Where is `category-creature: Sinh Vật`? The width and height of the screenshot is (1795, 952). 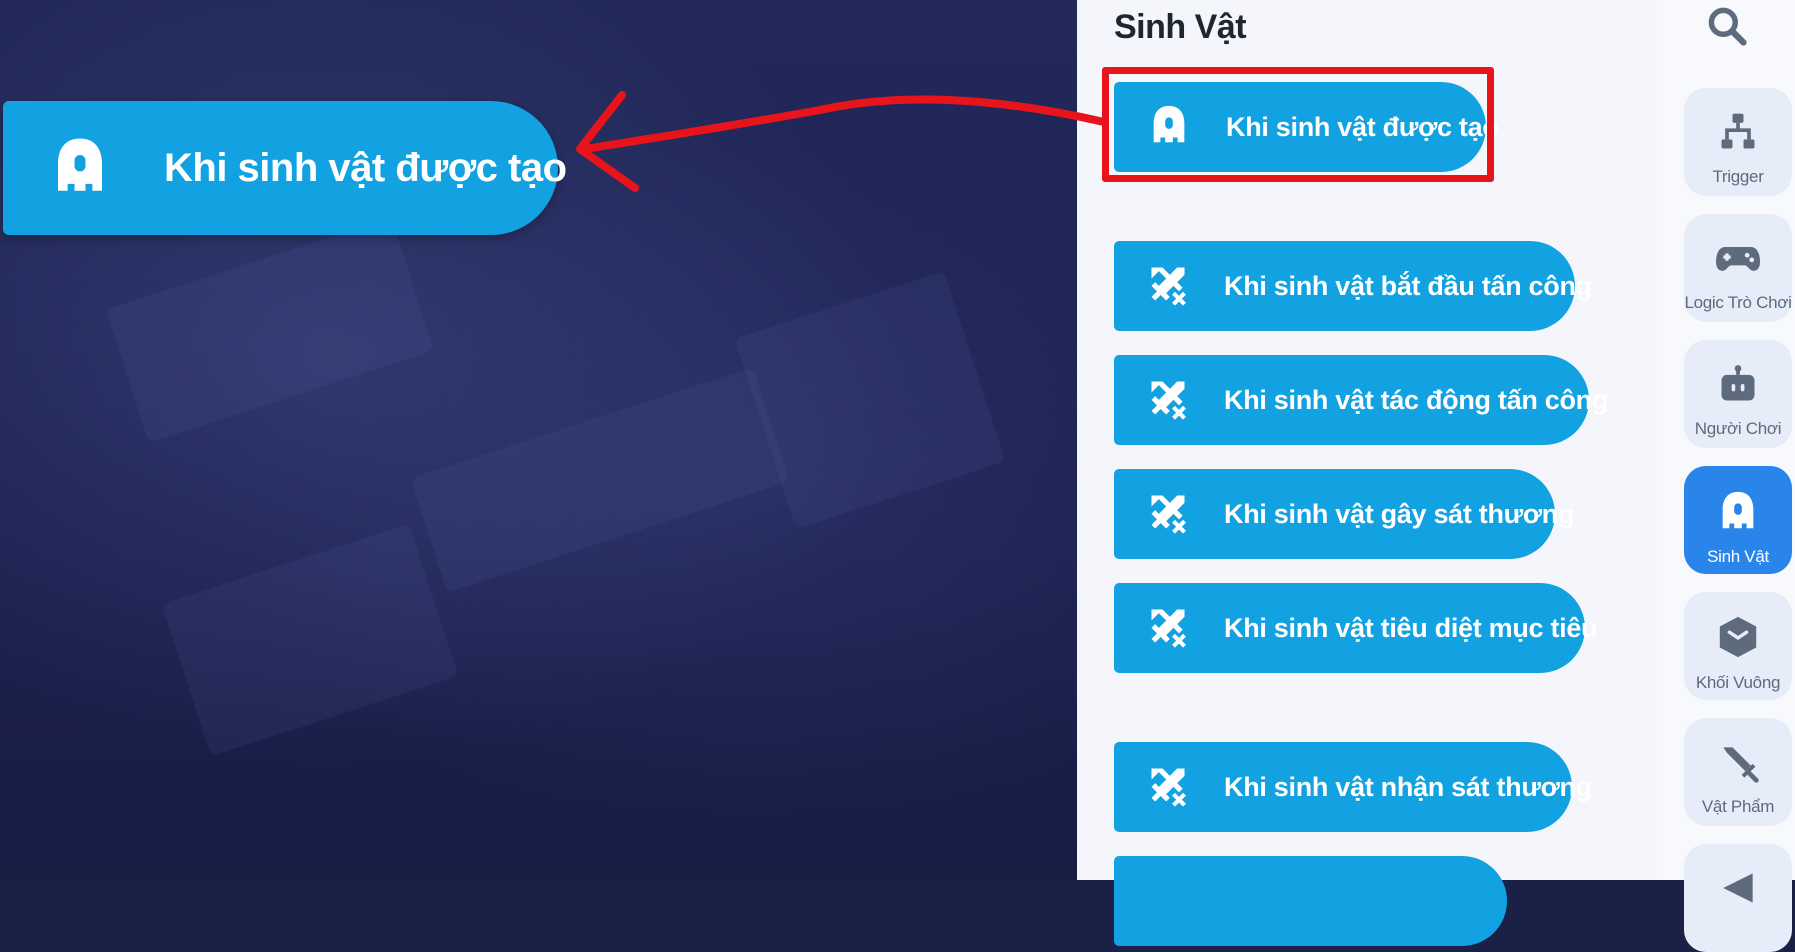
category-creature: Sinh Vật is located at coordinates (1738, 520).